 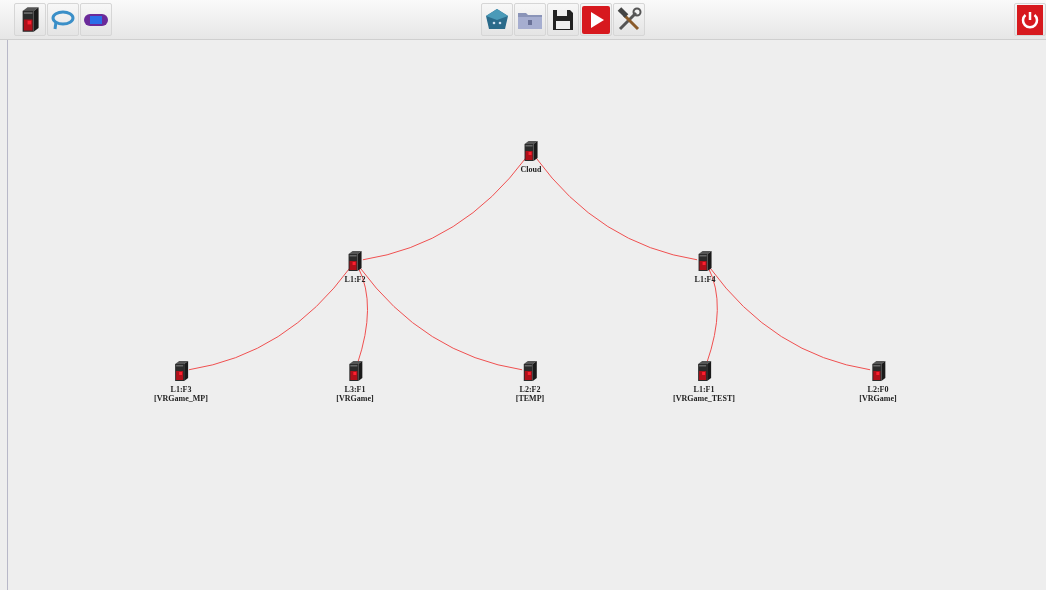 I want to click on device-button, so click(x=96, y=19).